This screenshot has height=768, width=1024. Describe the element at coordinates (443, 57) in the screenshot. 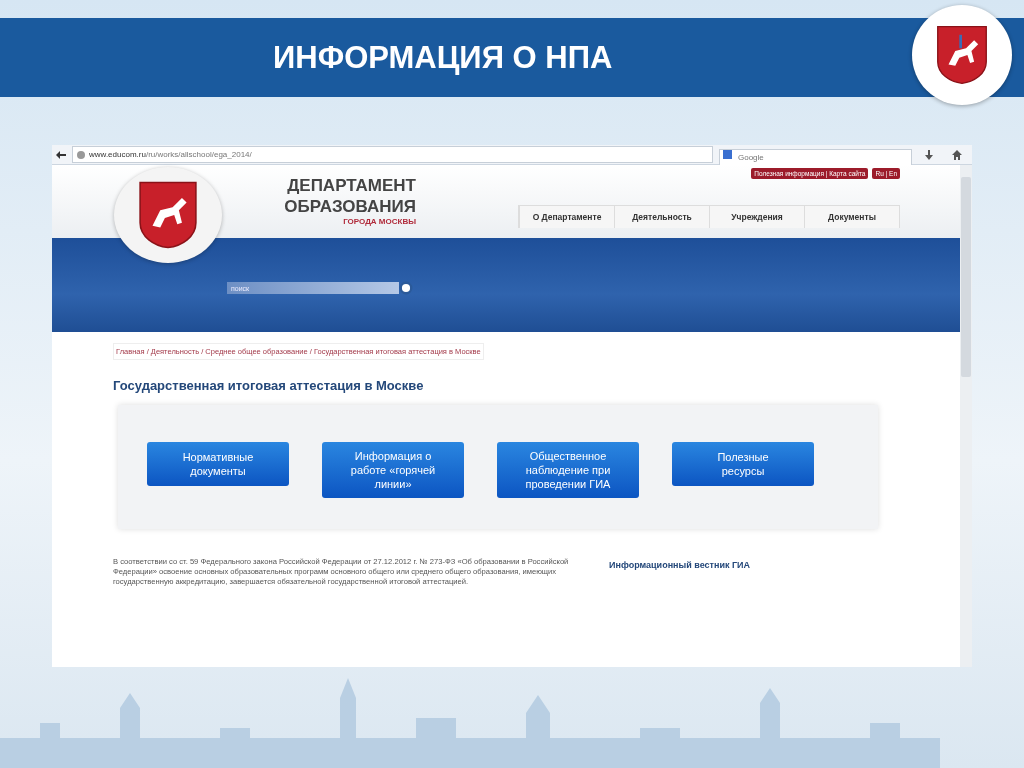

I see `slide-title: ИНФОРМАЦИЯ О НПА` at that location.